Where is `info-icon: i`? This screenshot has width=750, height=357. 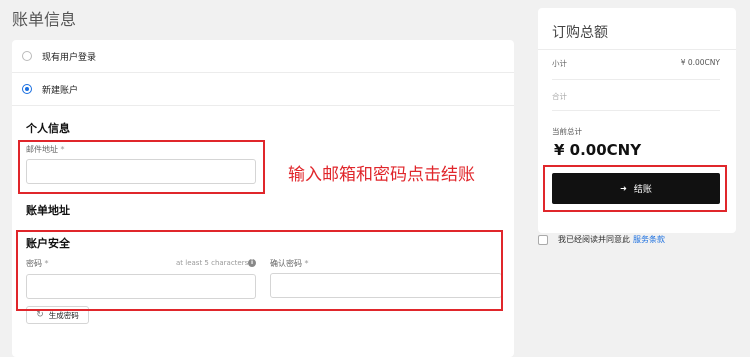 info-icon: i is located at coordinates (252, 263).